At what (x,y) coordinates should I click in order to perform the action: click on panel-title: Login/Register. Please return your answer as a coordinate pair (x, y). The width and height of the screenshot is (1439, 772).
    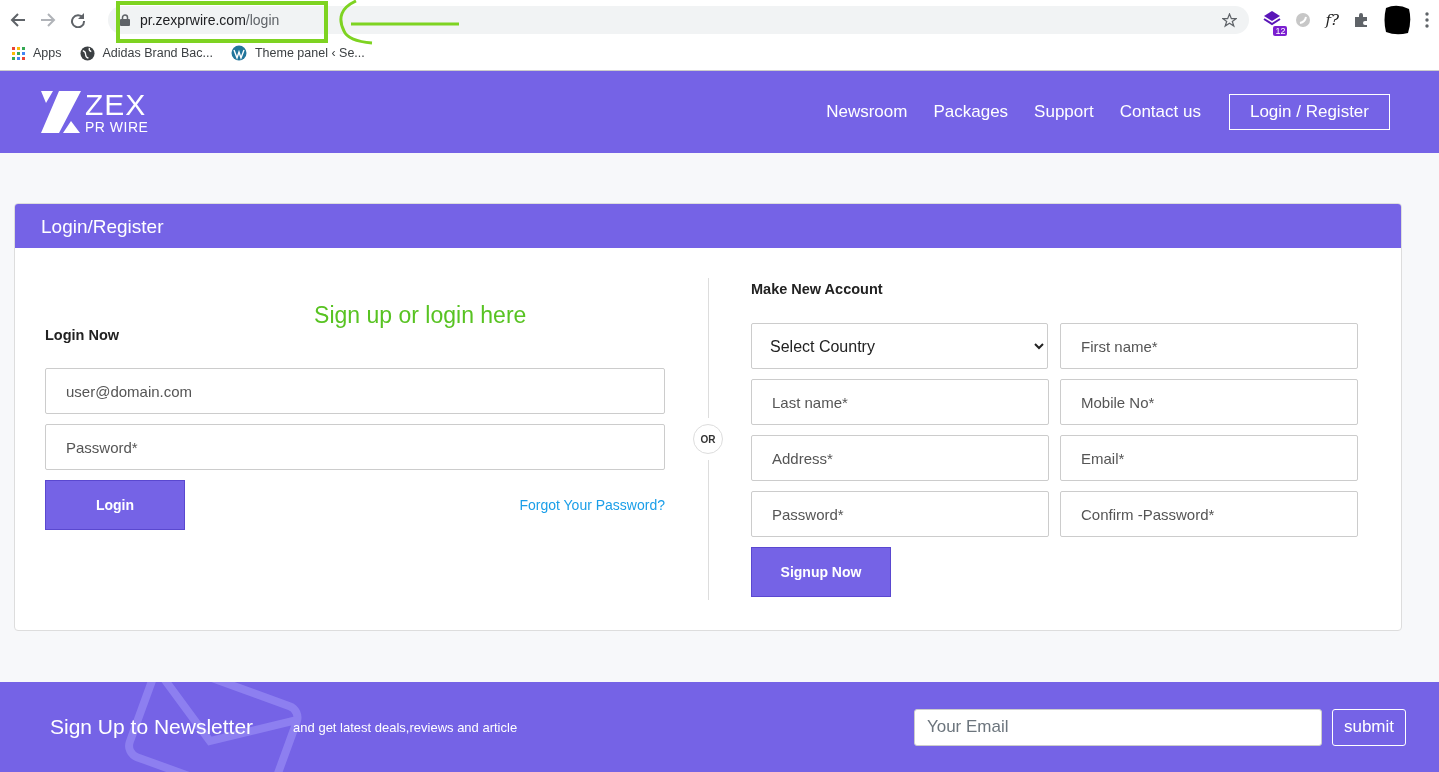
    Looking at the image, I should click on (708, 226).